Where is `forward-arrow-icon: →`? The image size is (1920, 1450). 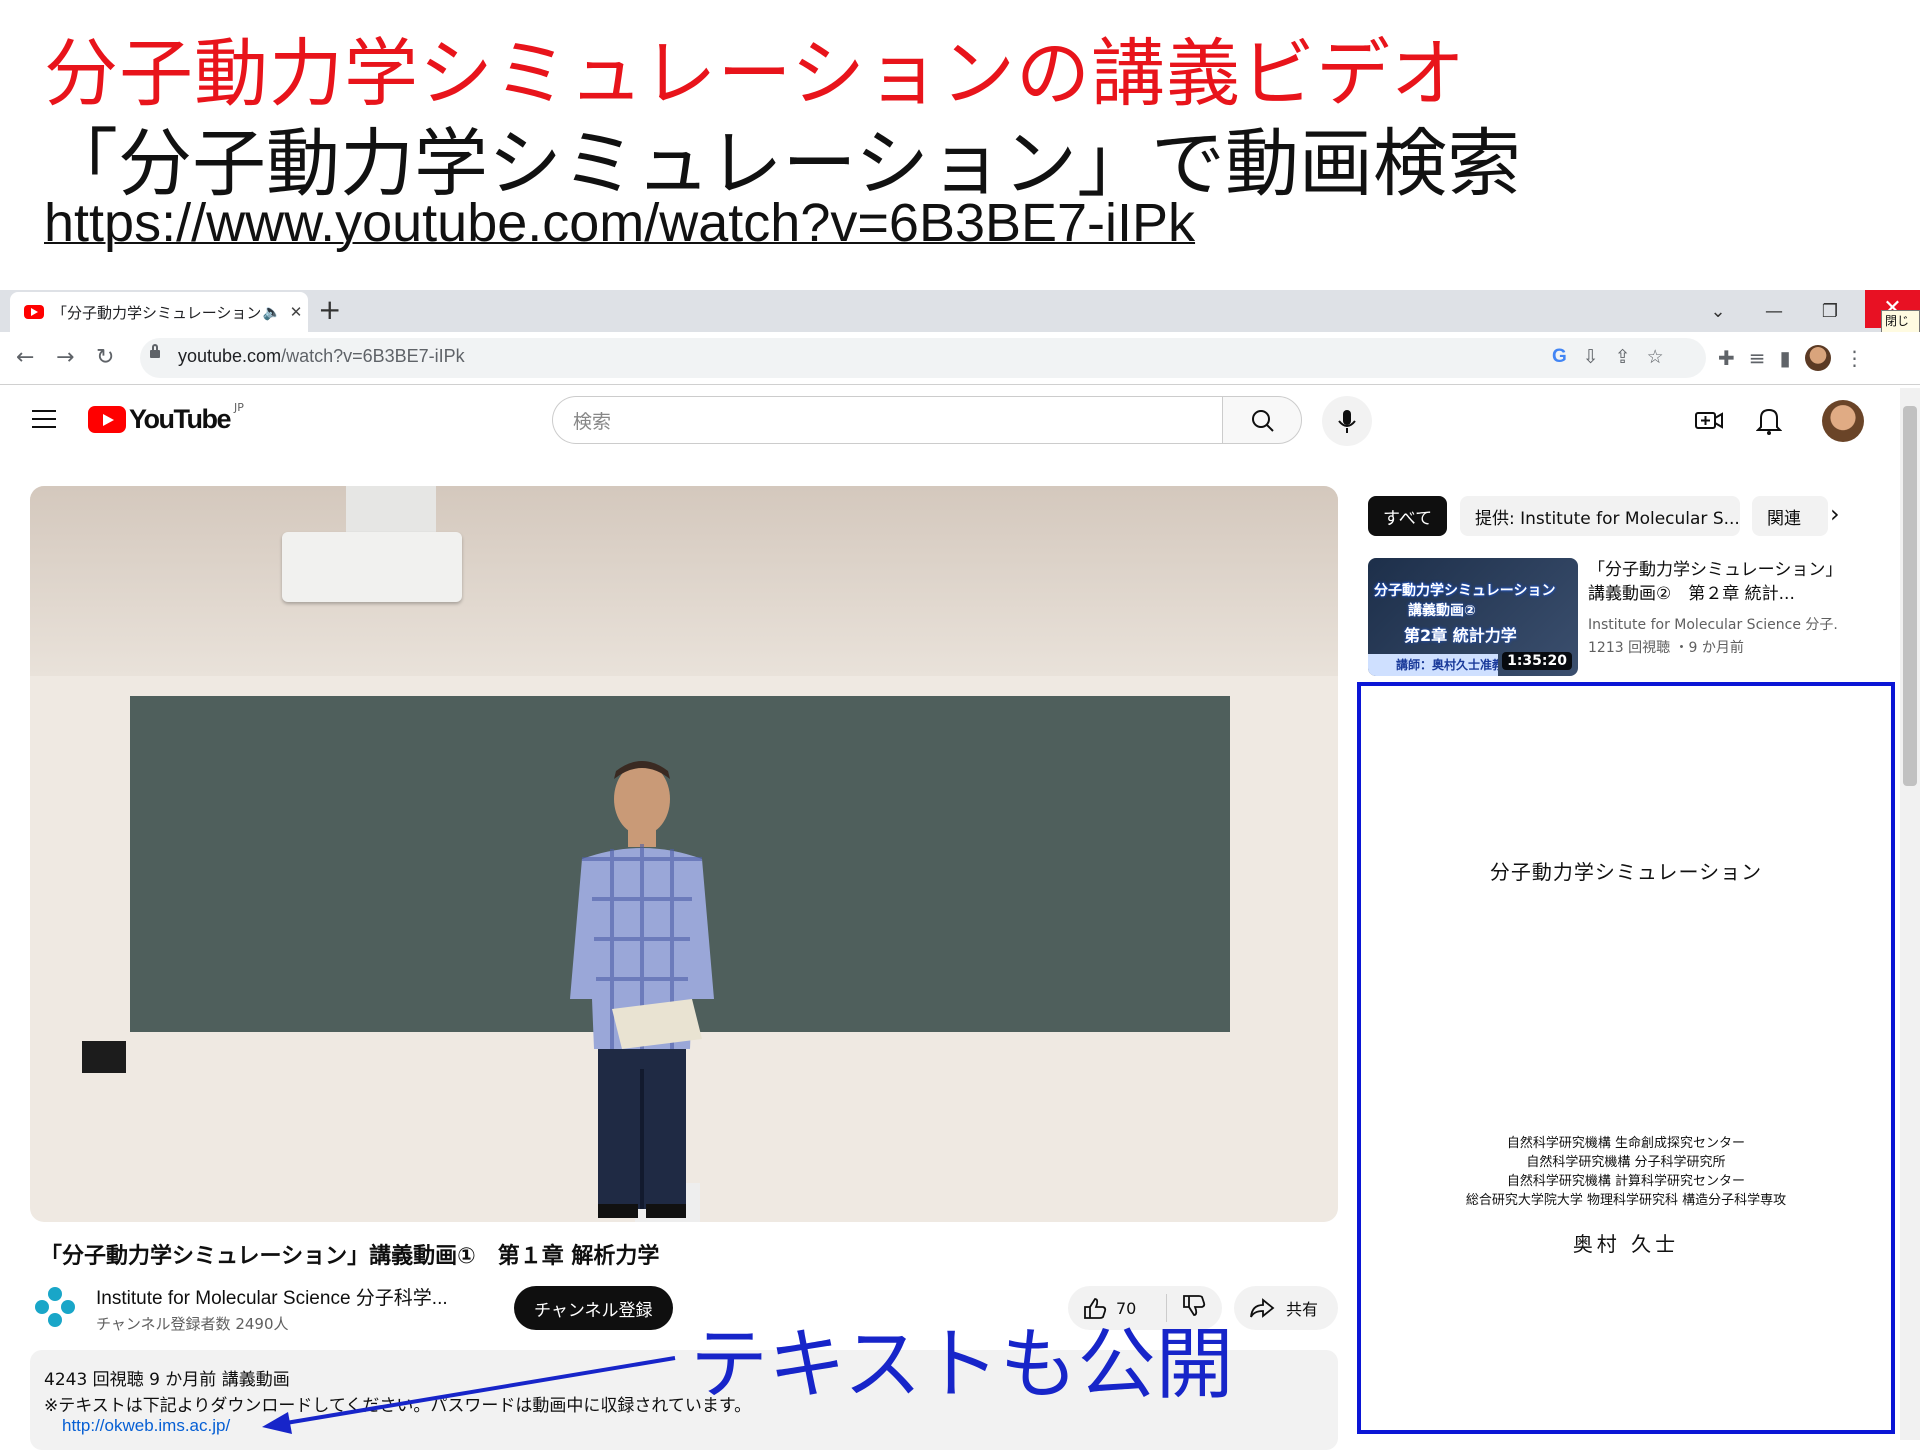 forward-arrow-icon: → is located at coordinates (65, 357).